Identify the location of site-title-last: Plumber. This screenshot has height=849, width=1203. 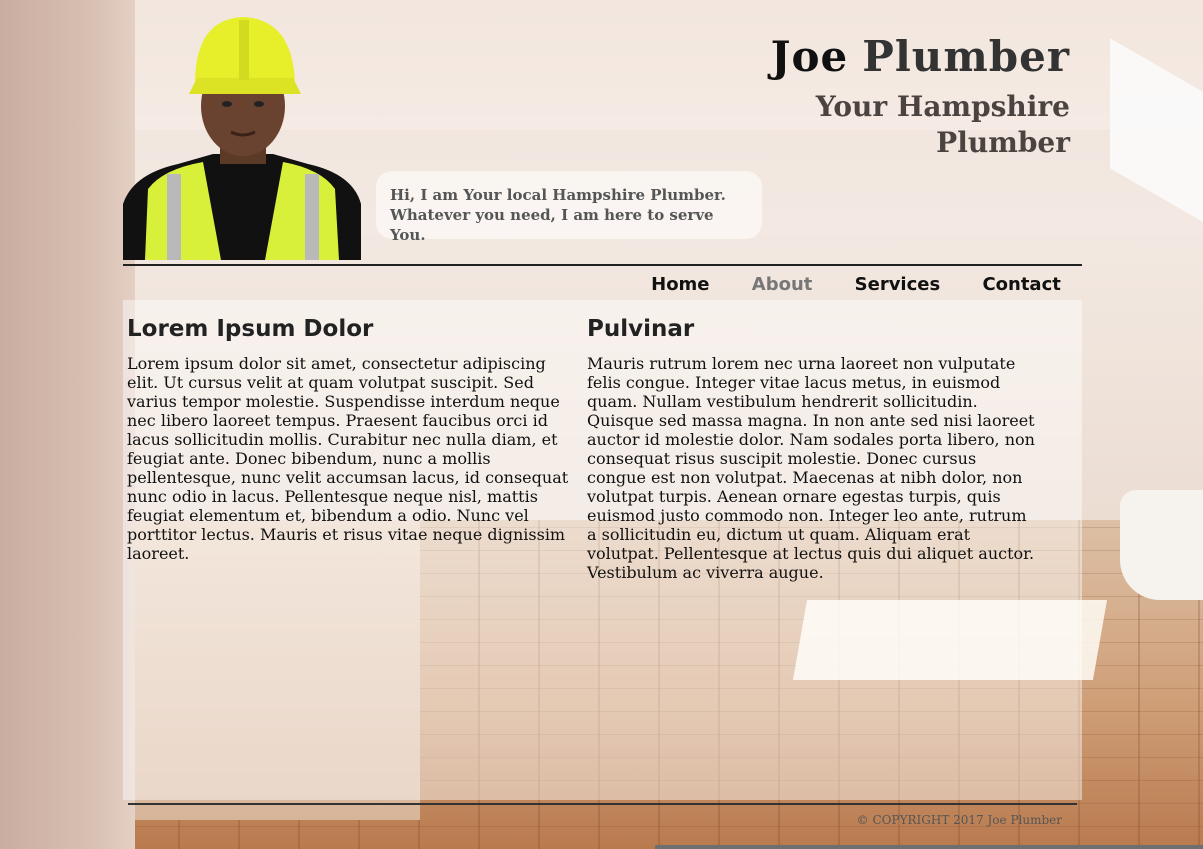
(966, 56).